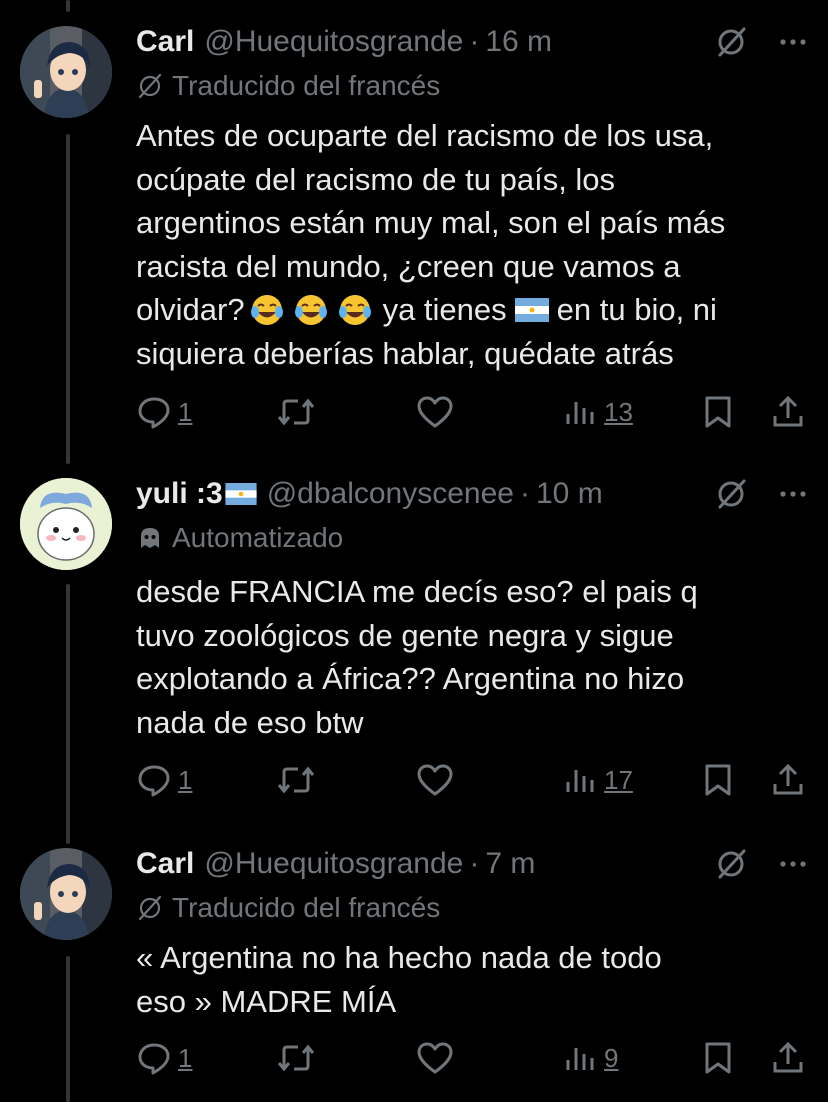  What do you see at coordinates (154, 781) in the screenshot?
I see `reply-icon` at bounding box center [154, 781].